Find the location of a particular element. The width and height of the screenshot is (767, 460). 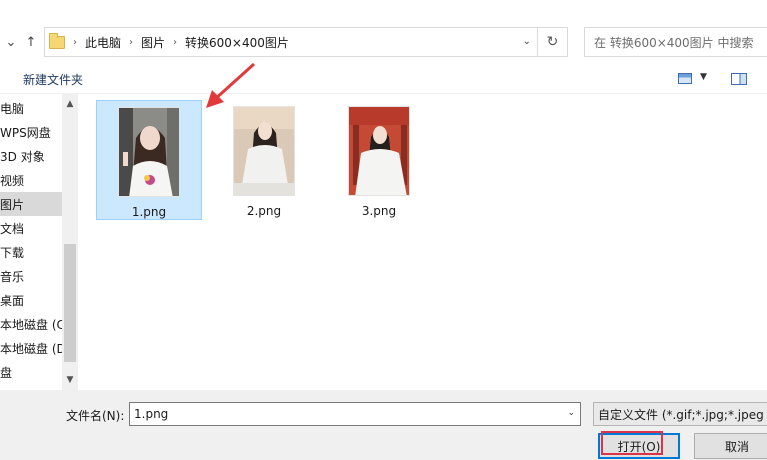

sidebar-scrollbar: ▲ ▼ is located at coordinates (70, 242).